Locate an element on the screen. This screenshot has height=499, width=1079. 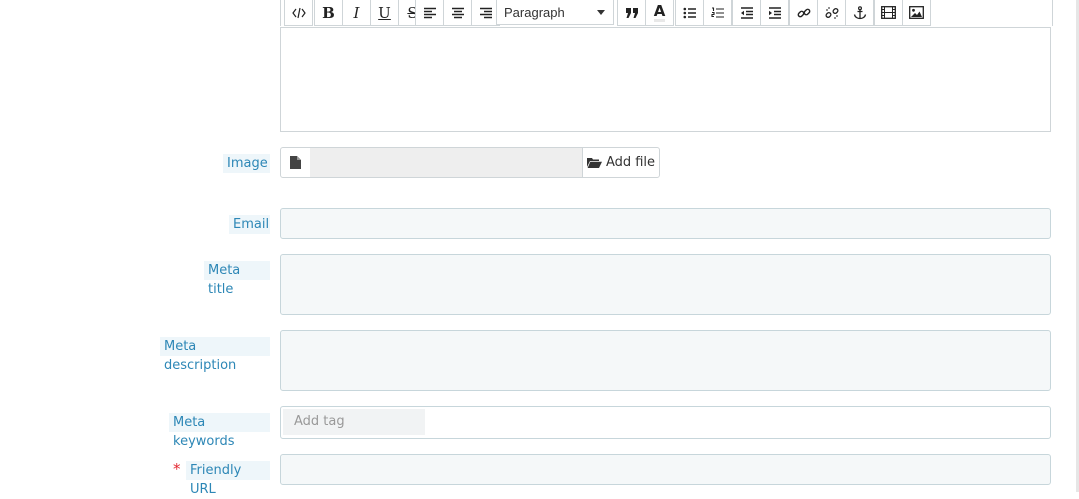
insert-image-button is located at coordinates (916, 12).